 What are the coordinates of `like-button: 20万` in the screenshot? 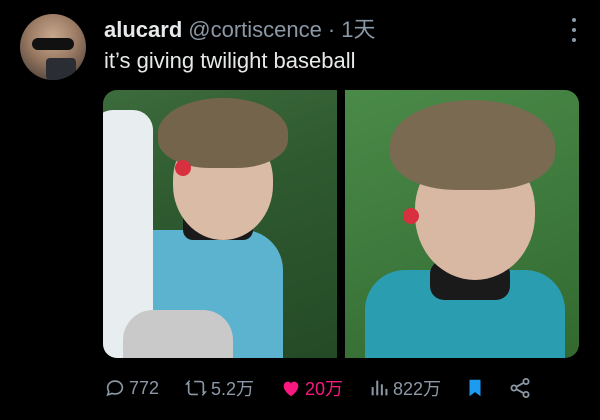 It's located at (324, 388).